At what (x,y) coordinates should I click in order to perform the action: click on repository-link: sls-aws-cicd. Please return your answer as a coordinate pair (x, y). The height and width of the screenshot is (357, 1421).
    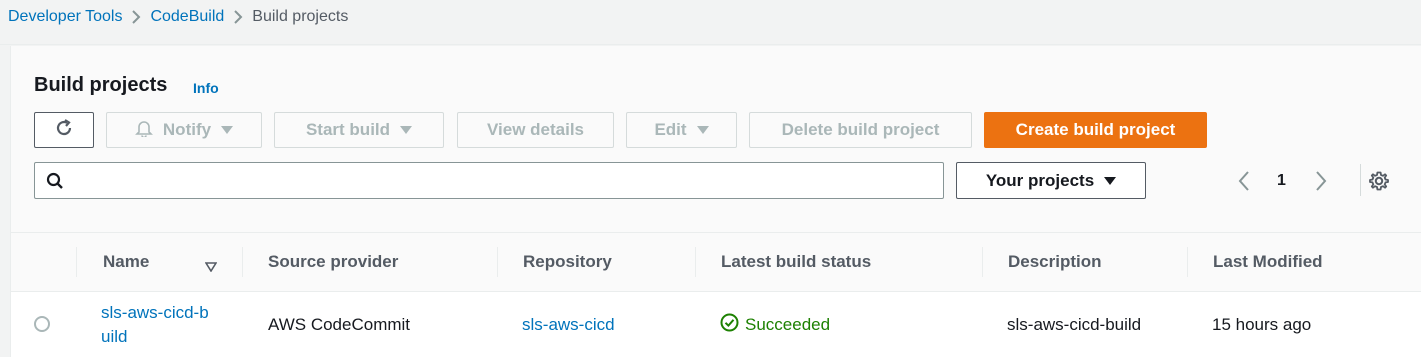
    Looking at the image, I should click on (568, 325).